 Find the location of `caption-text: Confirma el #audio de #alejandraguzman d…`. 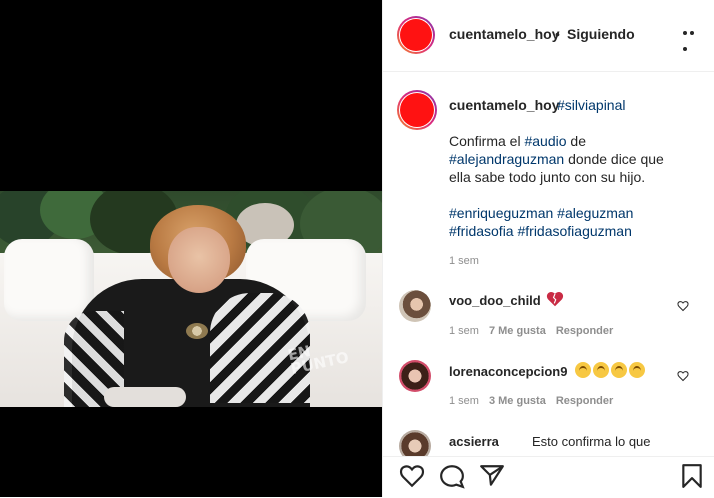

caption-text: Confirma el #audio de #alejandraguzman d… is located at coordinates (574, 159).